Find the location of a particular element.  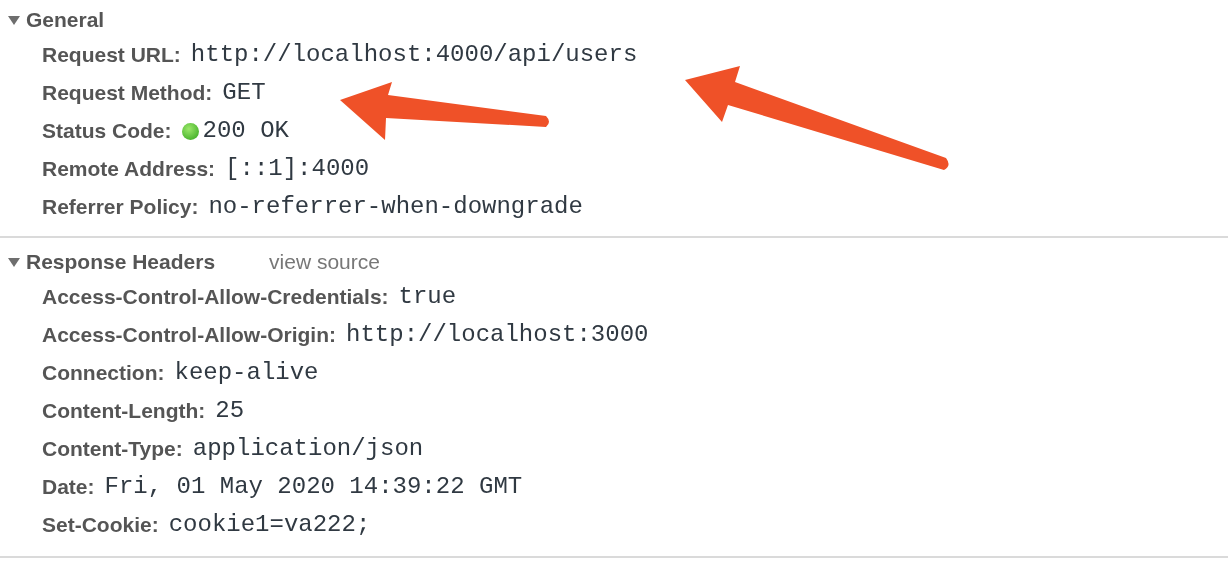

header-name: Set-Cookie: is located at coordinates (100, 525).